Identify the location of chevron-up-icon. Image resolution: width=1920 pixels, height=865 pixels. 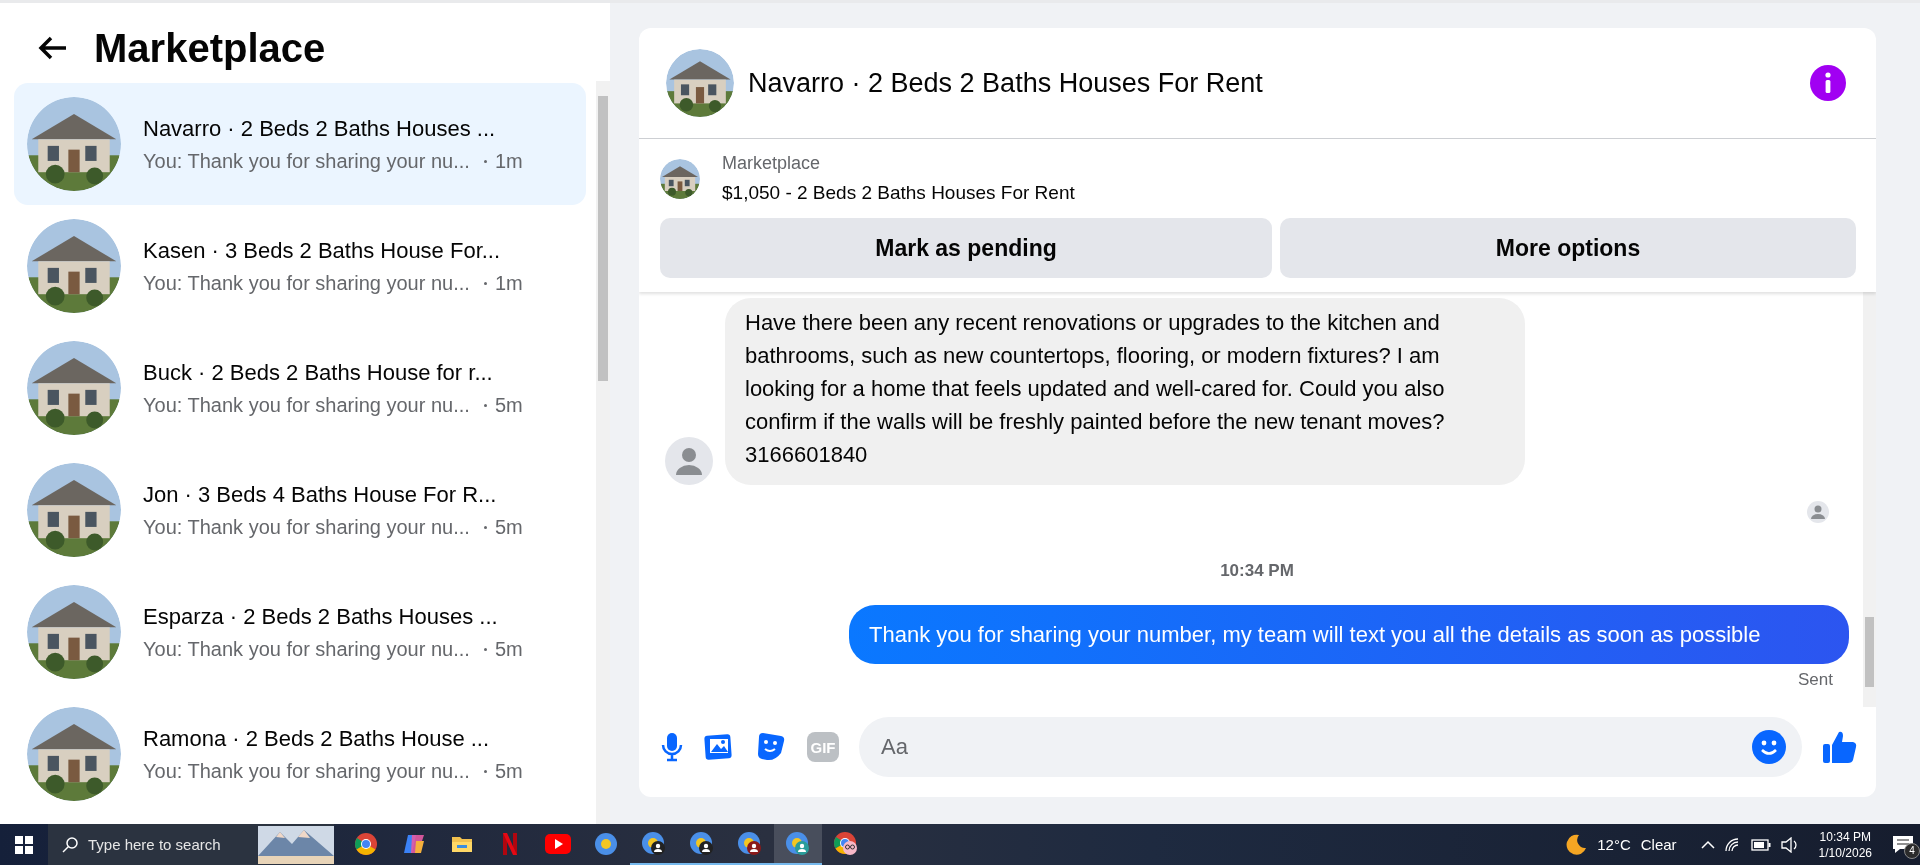
(1707, 844).